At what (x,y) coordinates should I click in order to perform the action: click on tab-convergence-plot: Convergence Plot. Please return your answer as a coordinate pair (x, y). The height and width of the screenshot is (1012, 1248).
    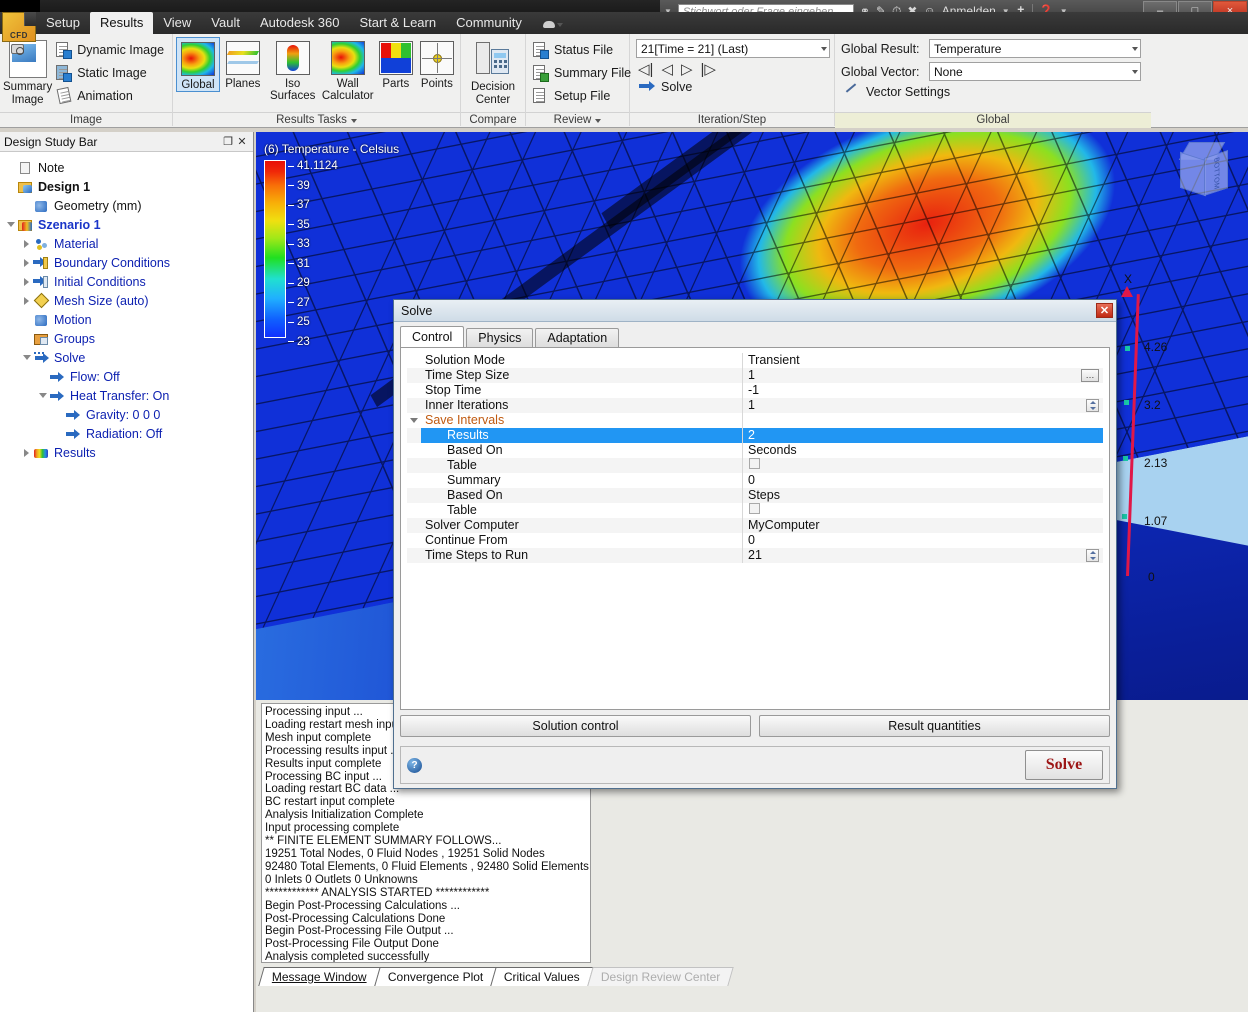
    Looking at the image, I should click on (435, 976).